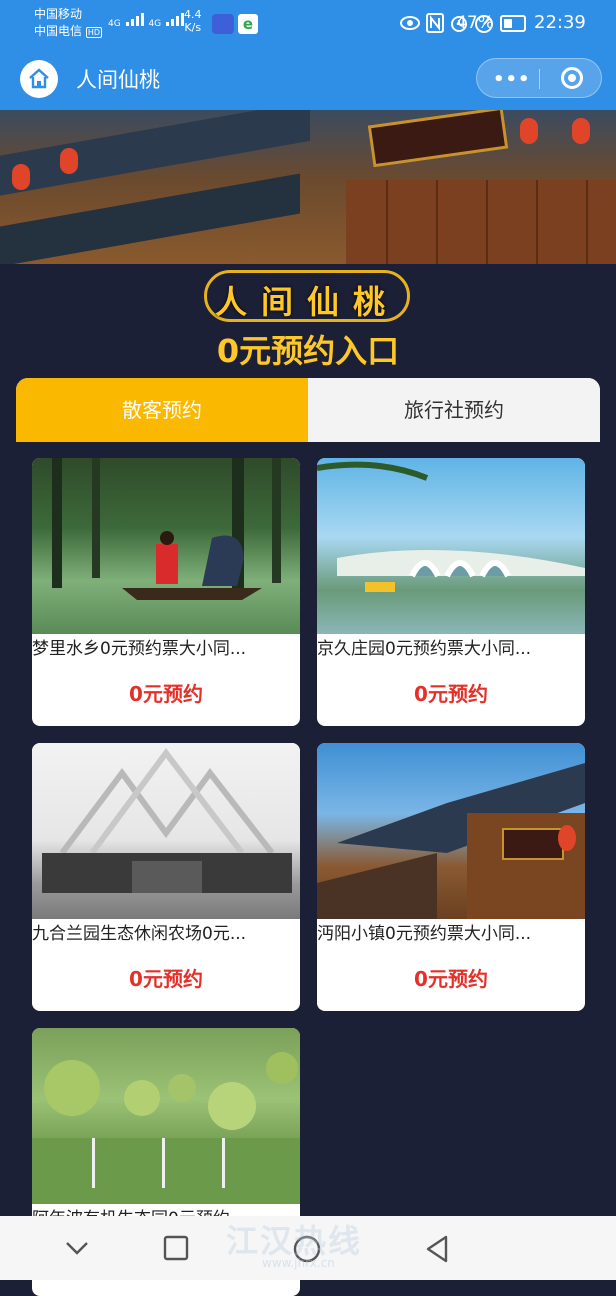 The width and height of the screenshot is (616, 1296). Describe the element at coordinates (308, 187) in the screenshot. I see `banner-image` at that location.